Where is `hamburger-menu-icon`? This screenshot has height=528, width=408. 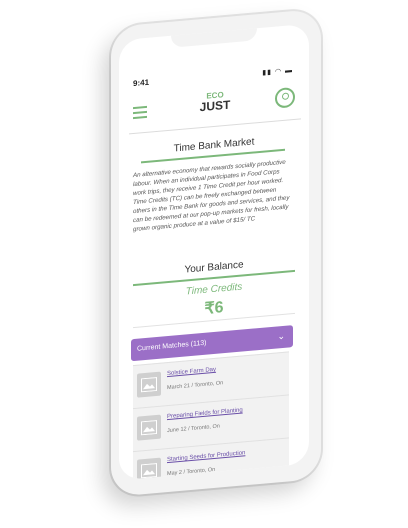 hamburger-menu-icon is located at coordinates (140, 112).